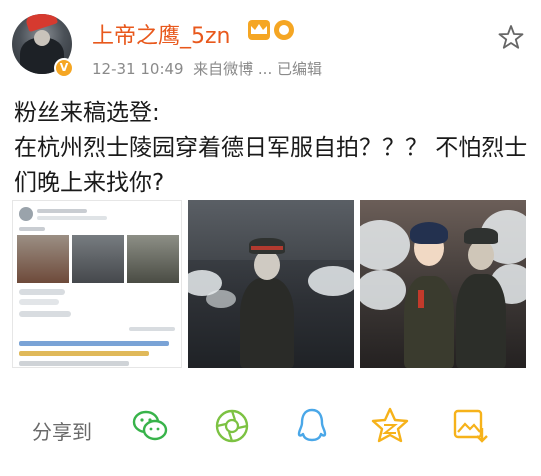 This screenshot has height=476, width=541. What do you see at coordinates (267, 248) in the screenshot?
I see `cap-band` at bounding box center [267, 248].